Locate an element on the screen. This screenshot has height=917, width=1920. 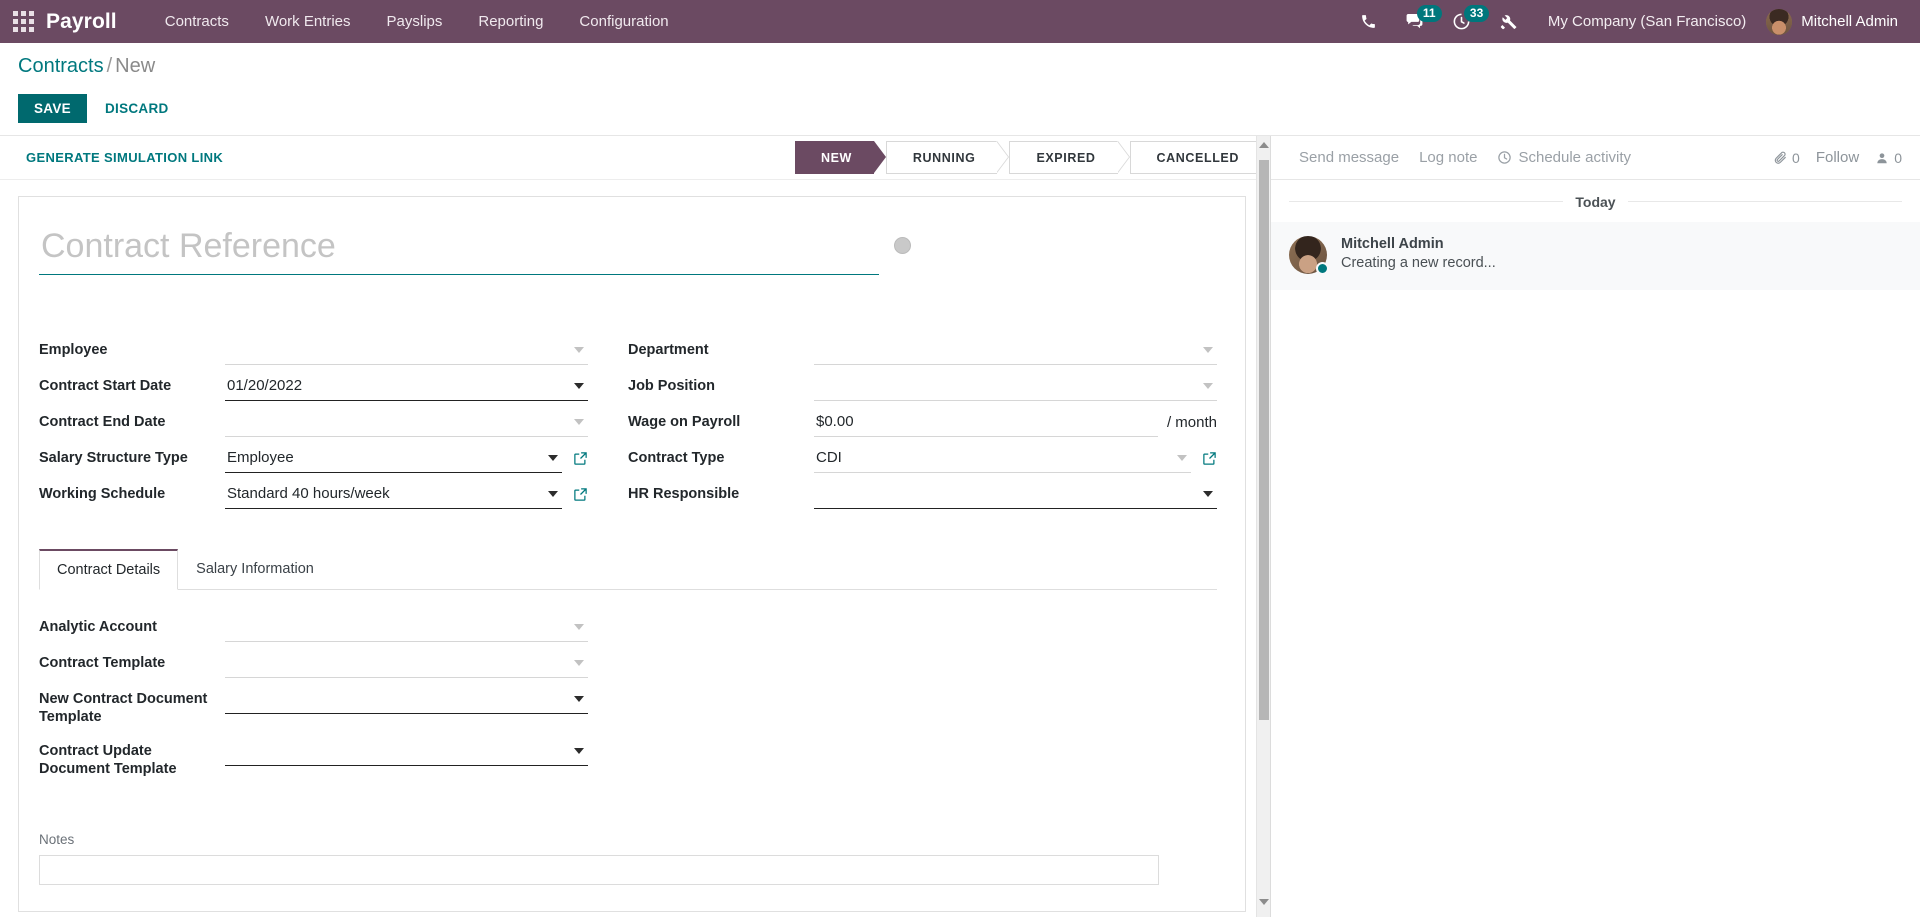
record-color-picker is located at coordinates (902, 245).